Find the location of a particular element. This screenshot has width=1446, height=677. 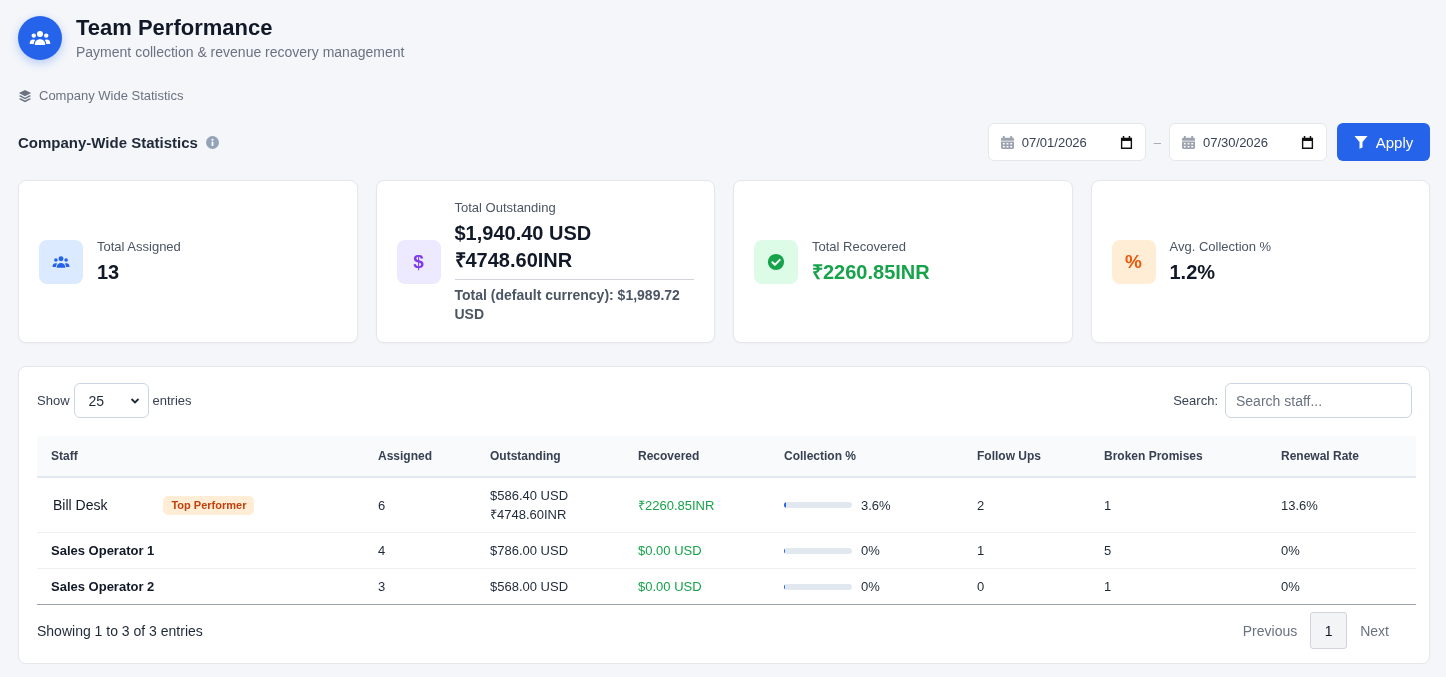

top-performer-badge: Top Performer is located at coordinates (209, 505).